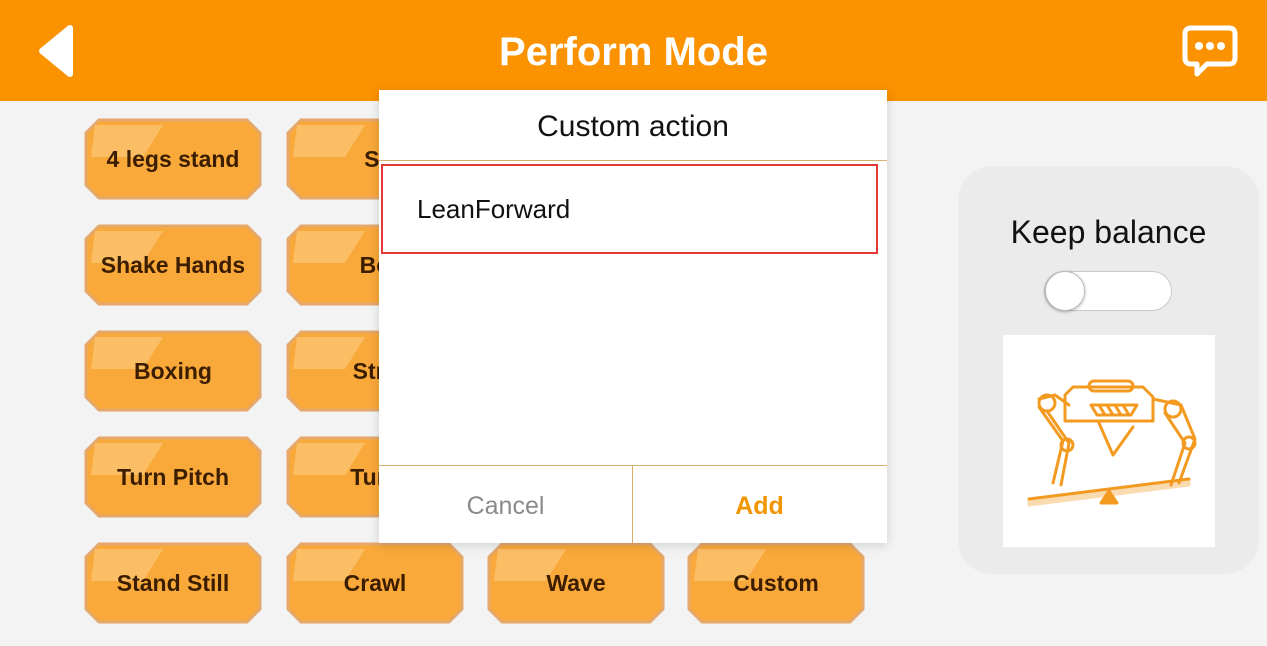 The width and height of the screenshot is (1267, 646). I want to click on action-button-boxing: Boxing, so click(173, 371).